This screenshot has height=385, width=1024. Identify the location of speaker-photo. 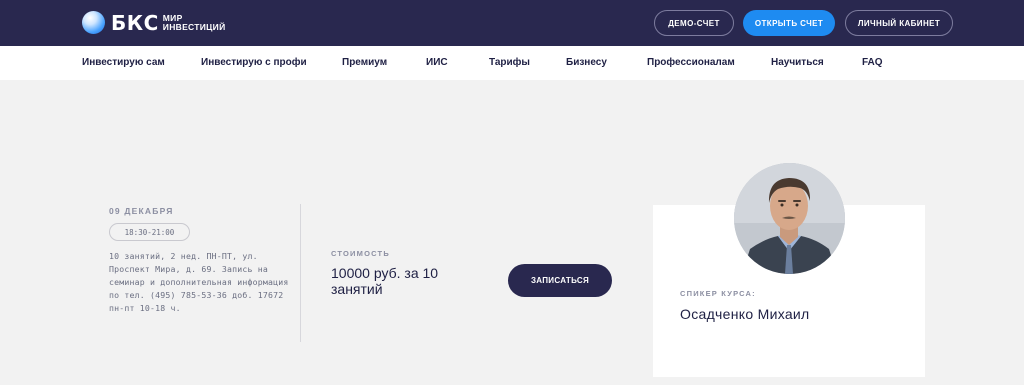
(789, 218).